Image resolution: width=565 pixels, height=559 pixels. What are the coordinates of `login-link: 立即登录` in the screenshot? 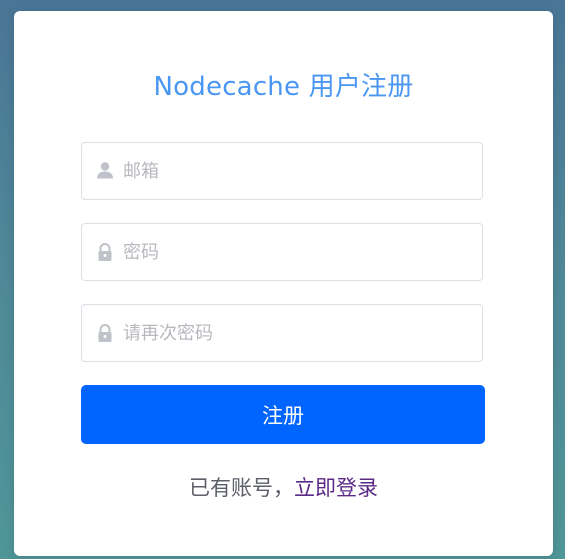 It's located at (336, 488).